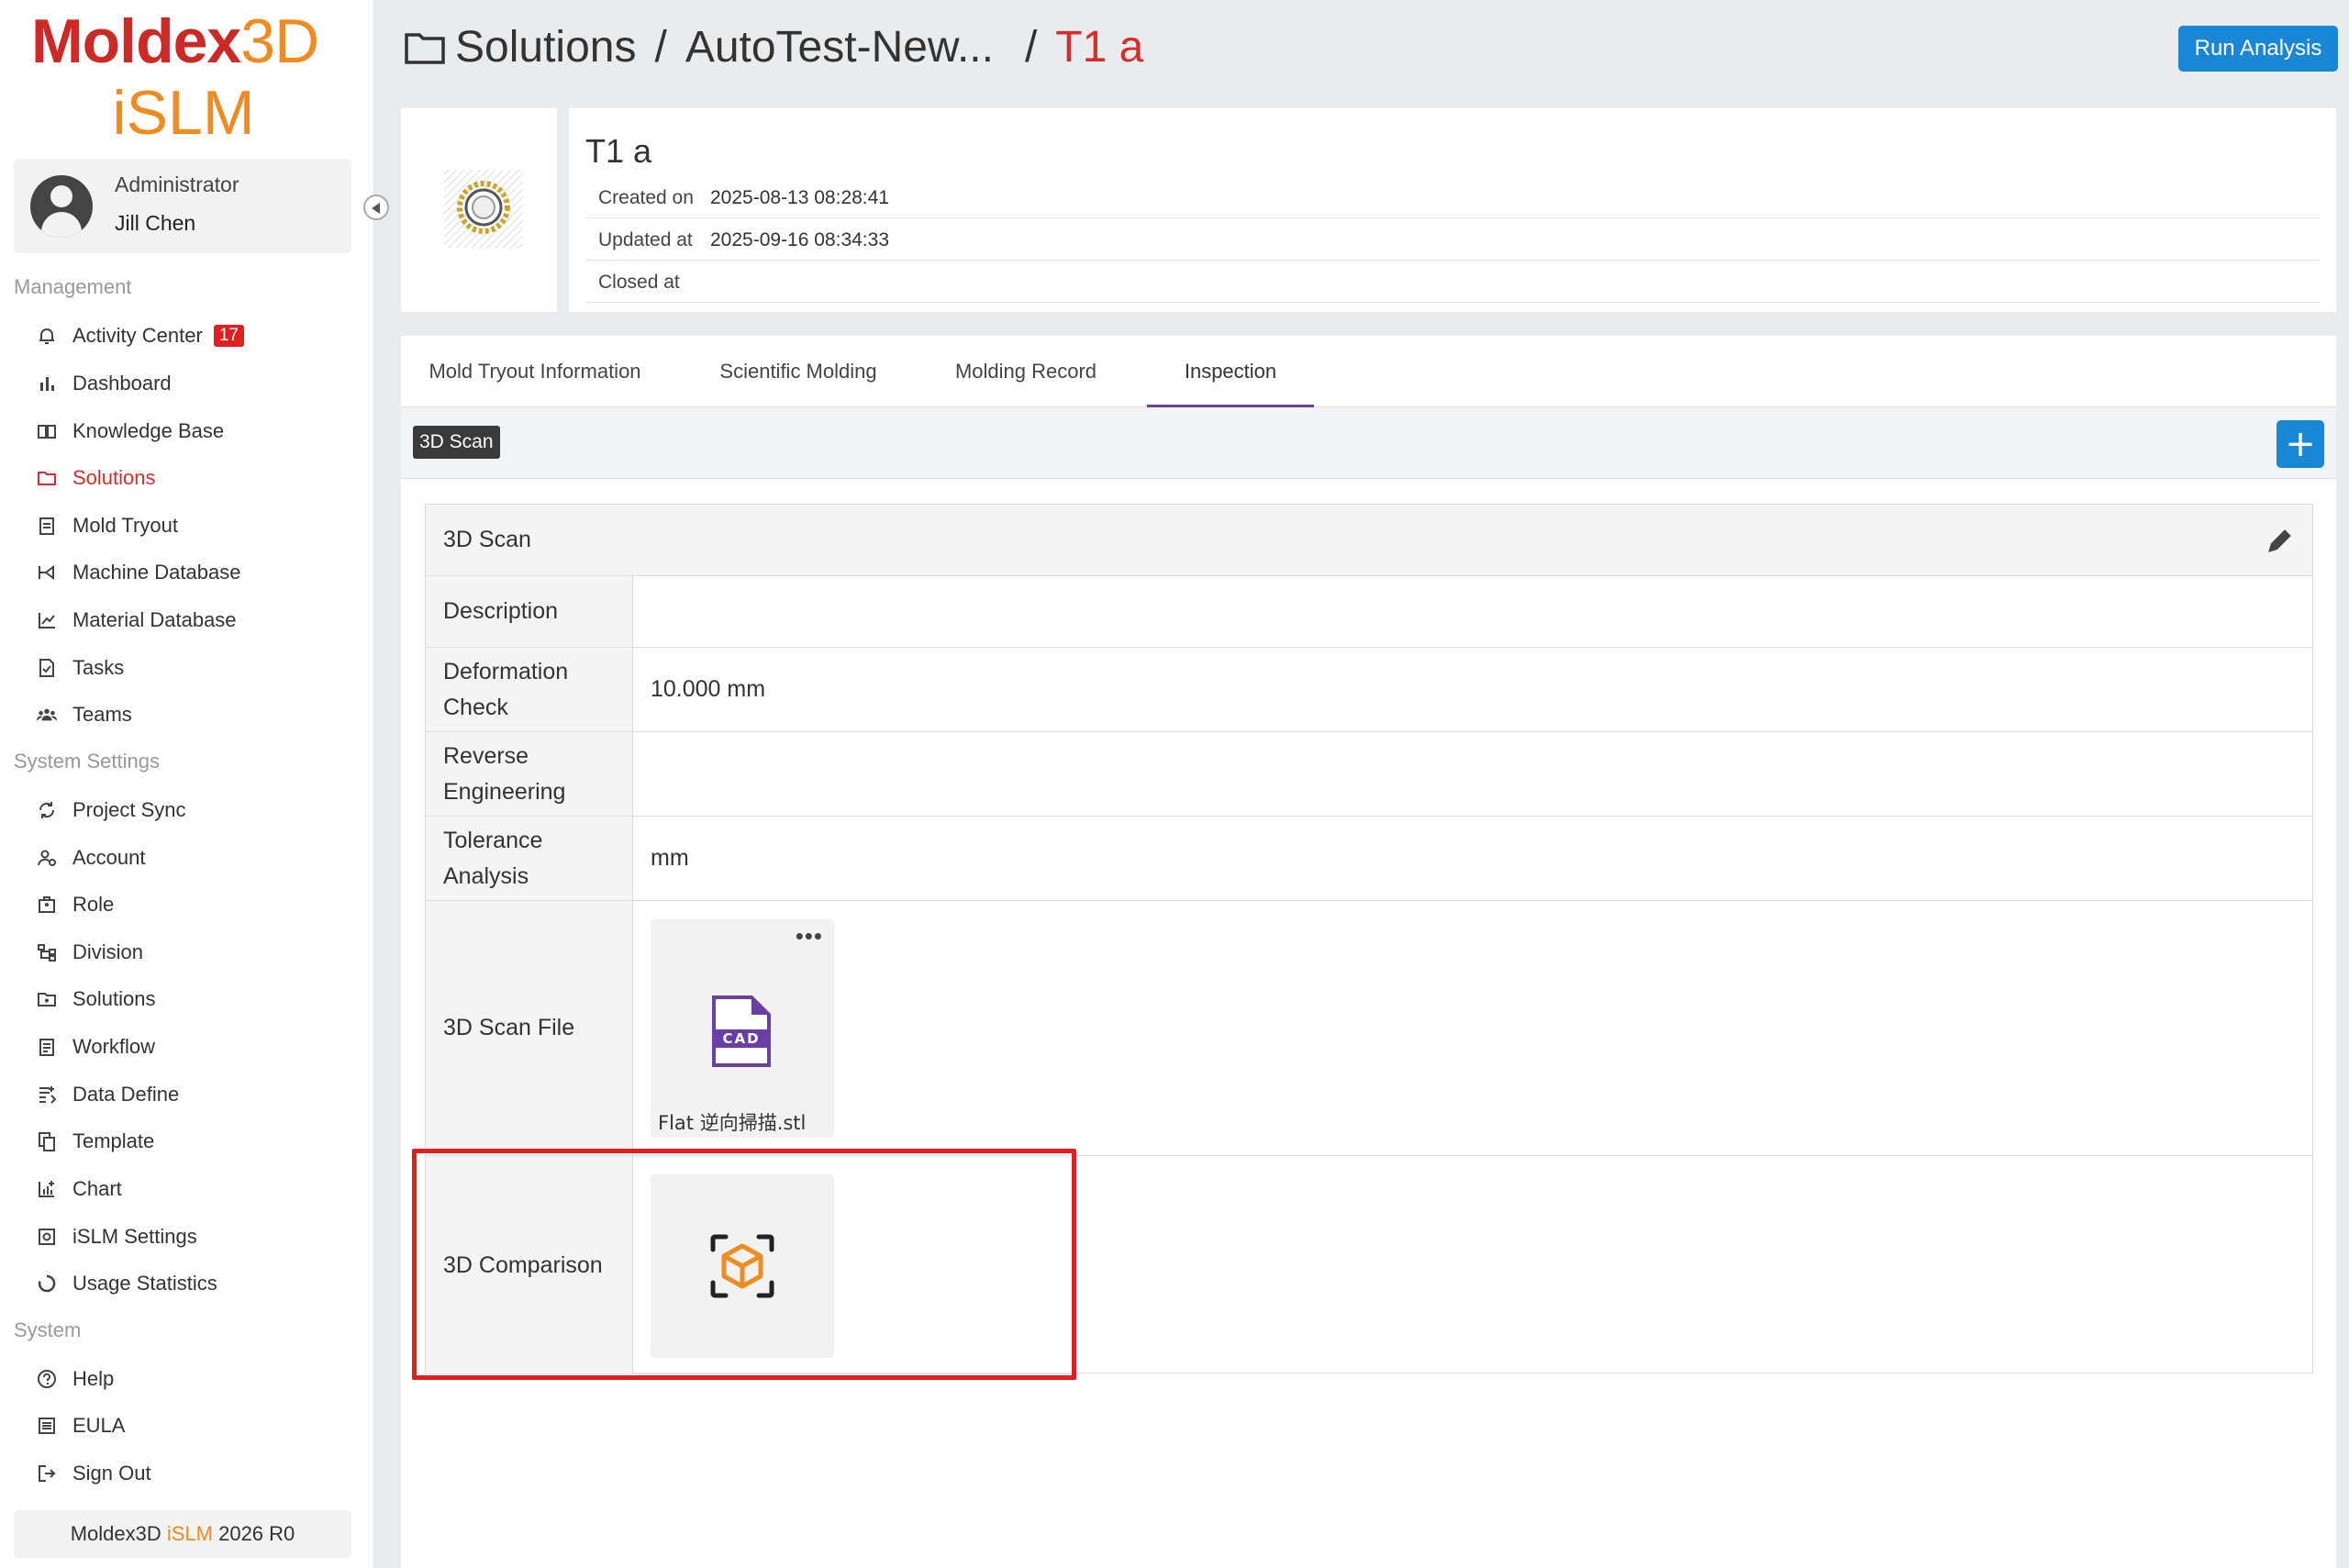  Describe the element at coordinates (47, 1426) in the screenshot. I see `eula-icon` at that location.